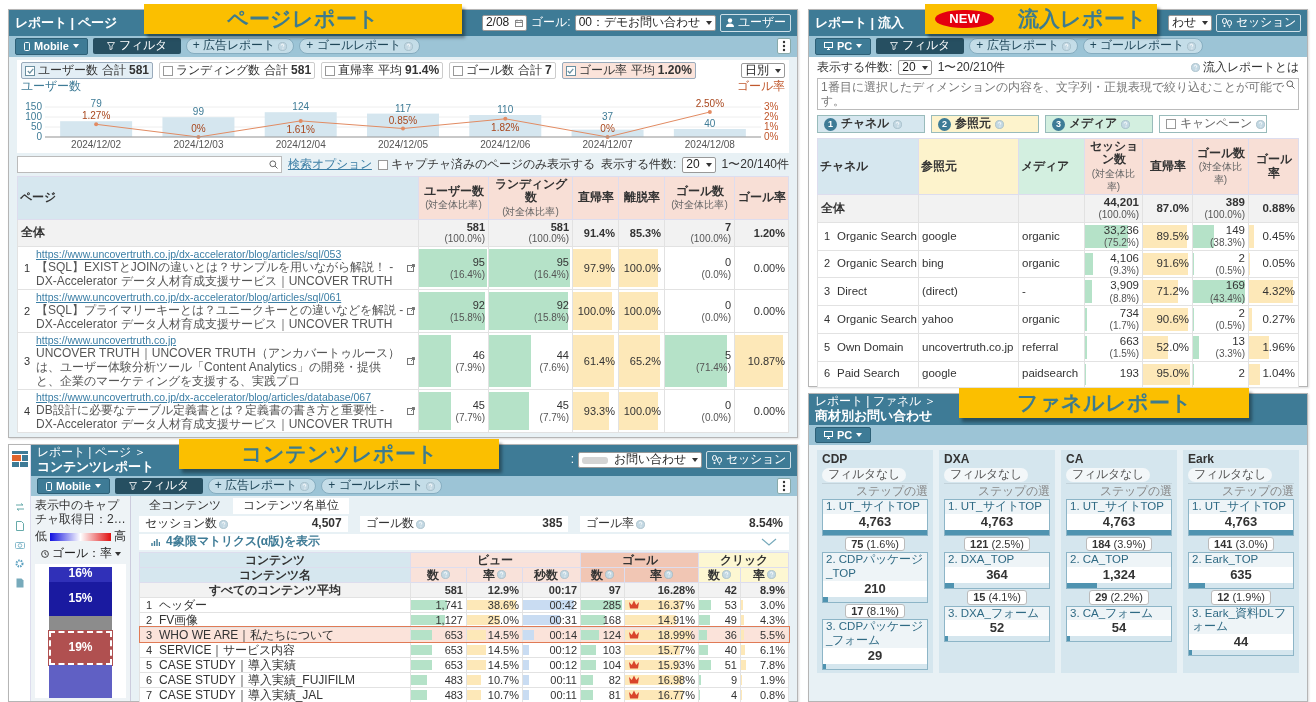 Image resolution: width=1316 pixels, height=702 pixels. Describe the element at coordinates (189, 297) in the screenshot. I see `page-url-link: https://www.uncovertruth.co.jp/dx-accelerator/blog/articles/sql/061` at that location.